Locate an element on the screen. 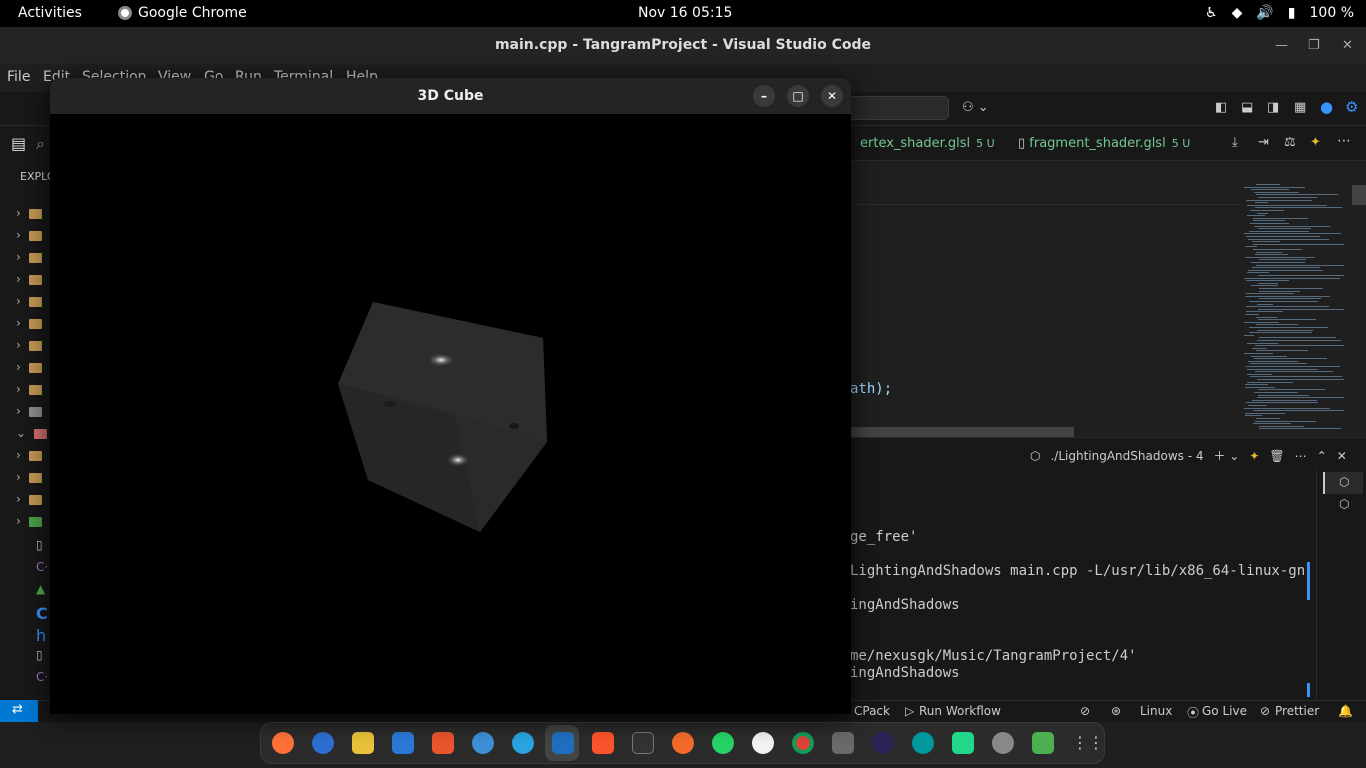 The image size is (1366, 768). whatsapp-icon is located at coordinates (723, 743).